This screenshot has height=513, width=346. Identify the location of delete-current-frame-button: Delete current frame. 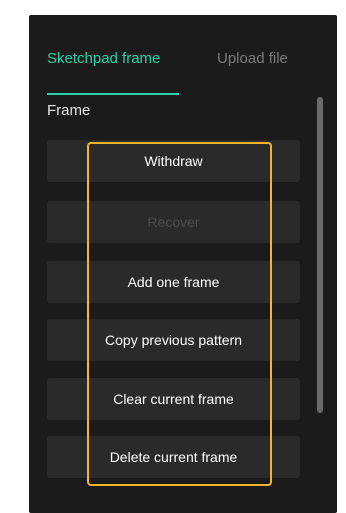
(173, 457).